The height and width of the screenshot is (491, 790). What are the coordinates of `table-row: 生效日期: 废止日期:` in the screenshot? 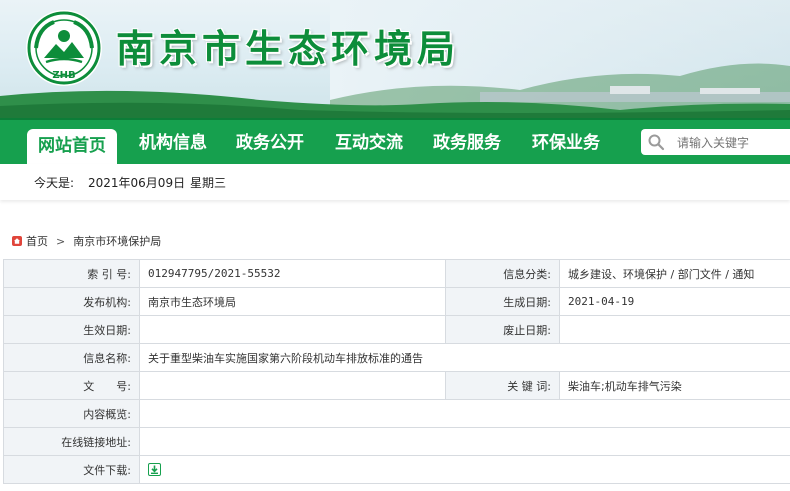 It's located at (396, 329).